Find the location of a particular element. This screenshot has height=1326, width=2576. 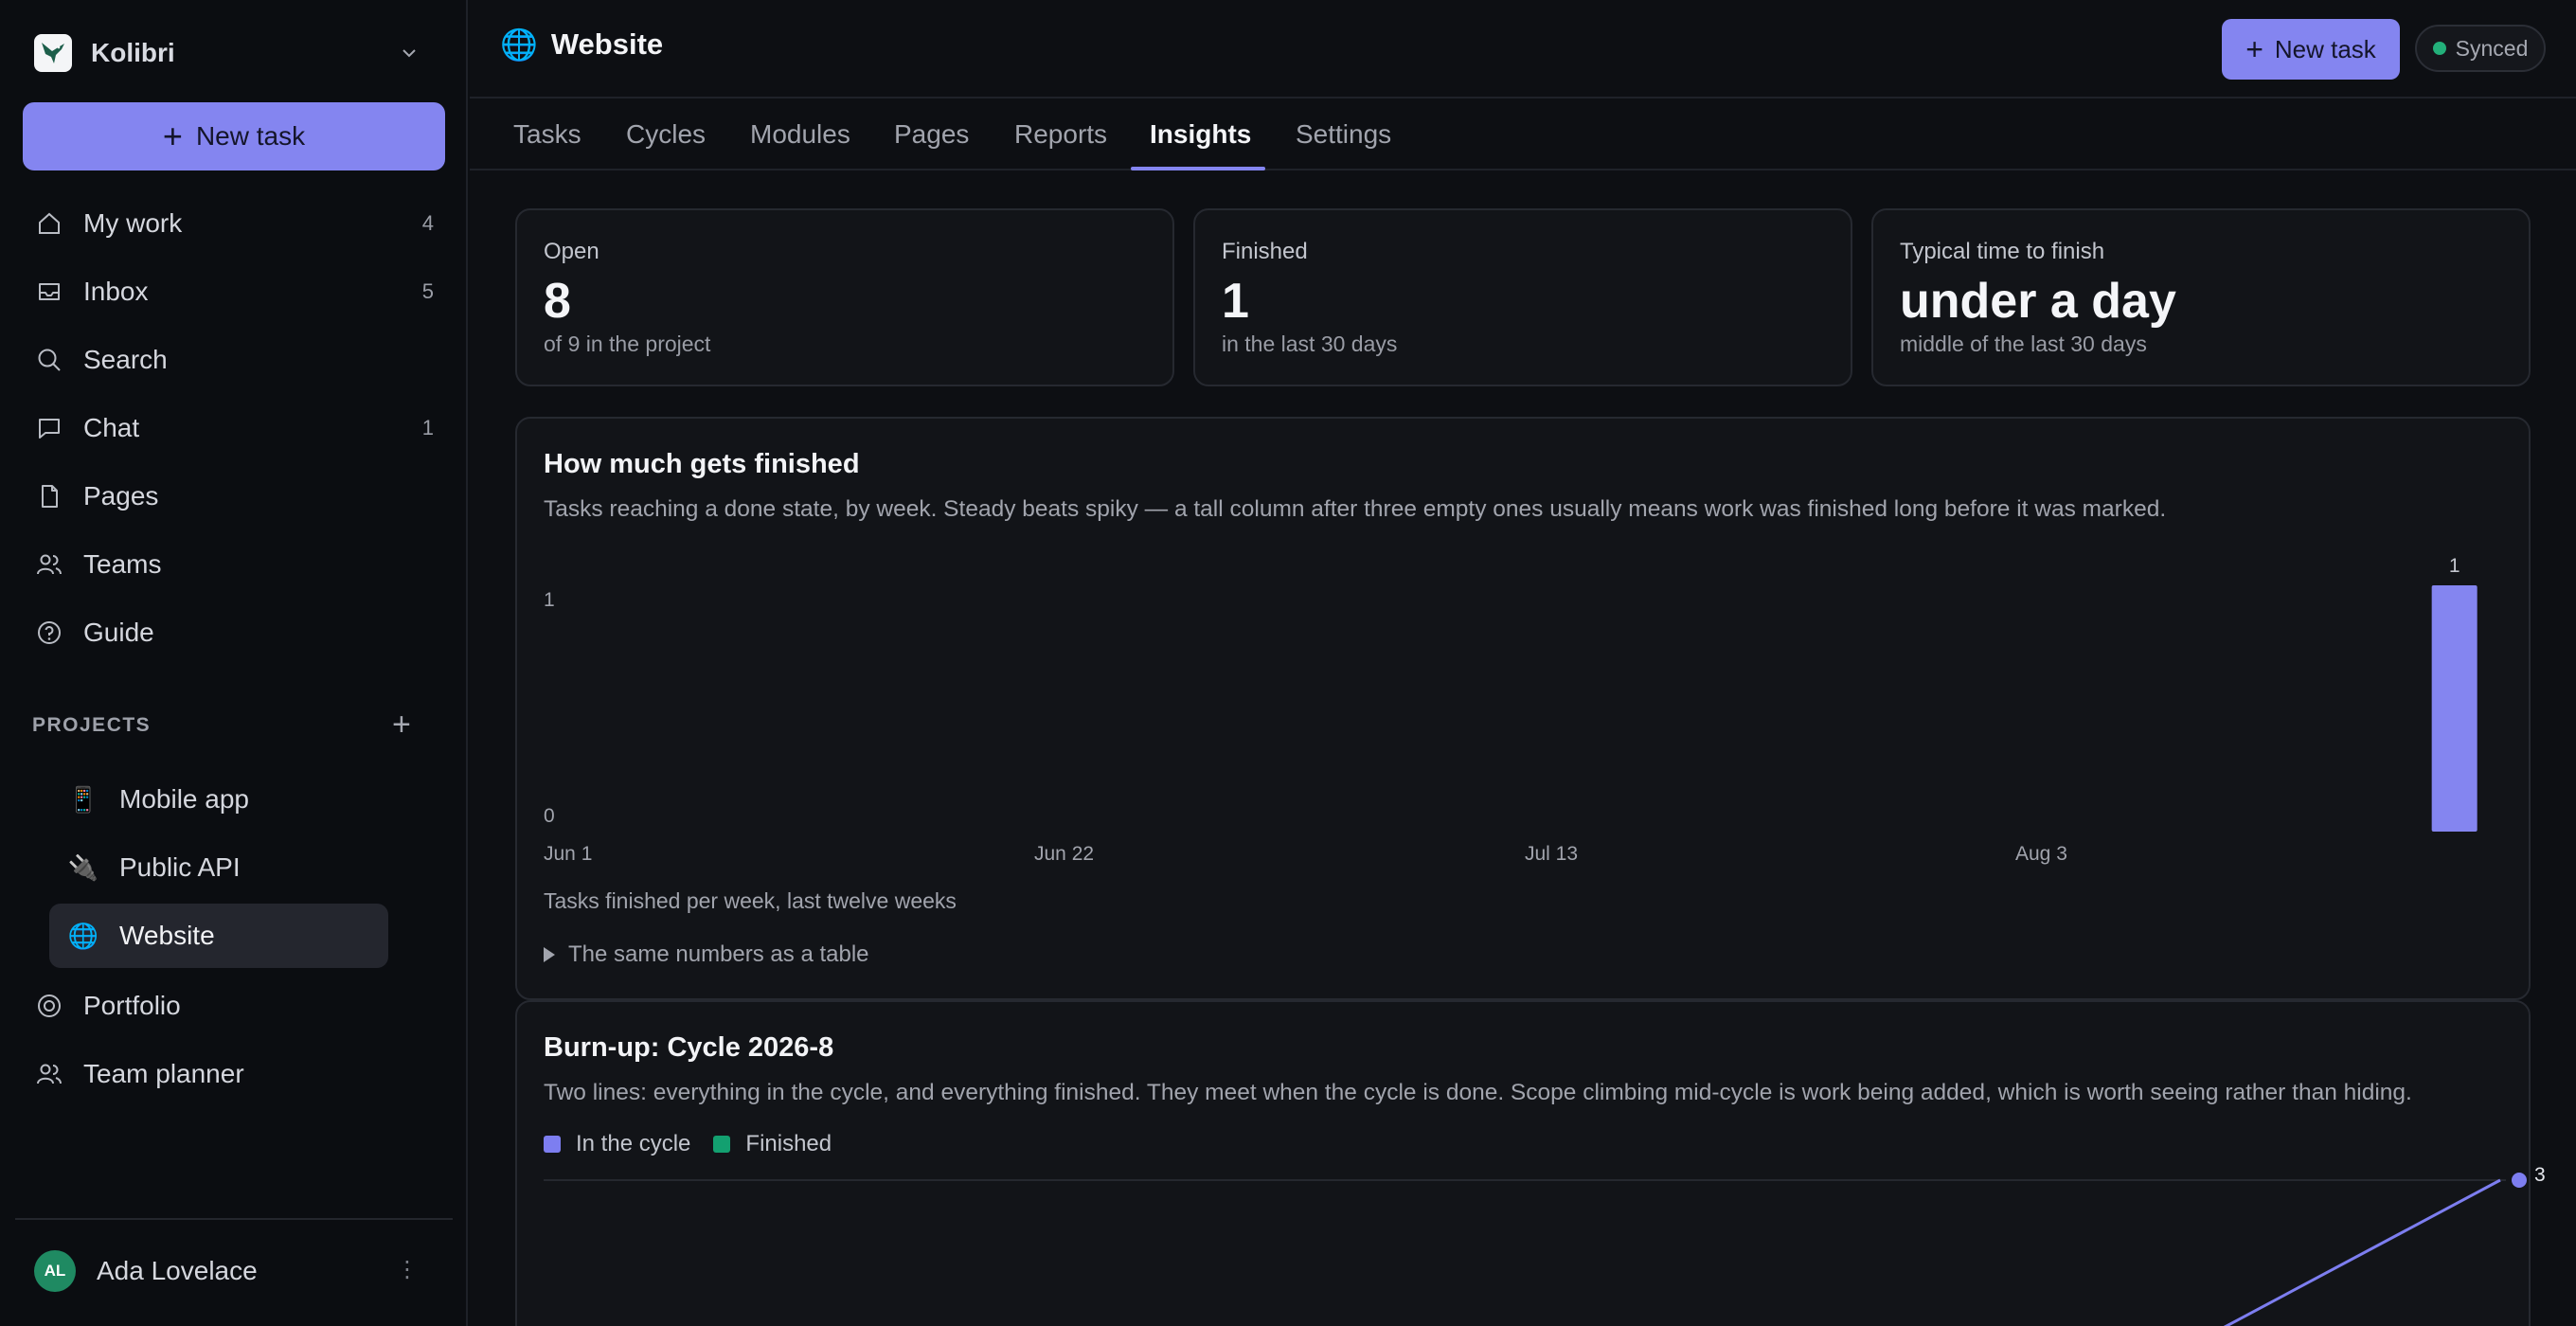

x-tick-label: Jul 13 is located at coordinates (1551, 854).